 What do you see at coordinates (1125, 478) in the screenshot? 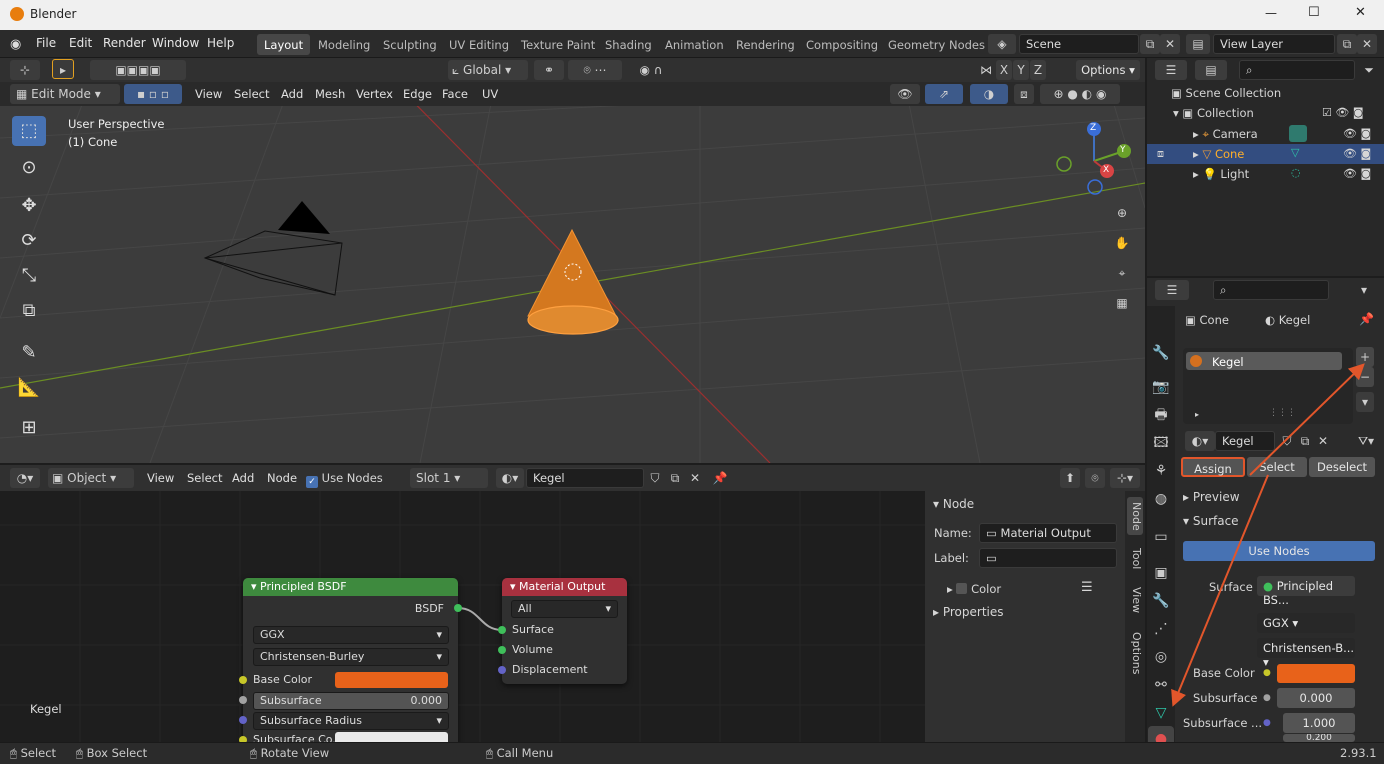
I see `snap-element-icon: ⊹▾` at bounding box center [1125, 478].